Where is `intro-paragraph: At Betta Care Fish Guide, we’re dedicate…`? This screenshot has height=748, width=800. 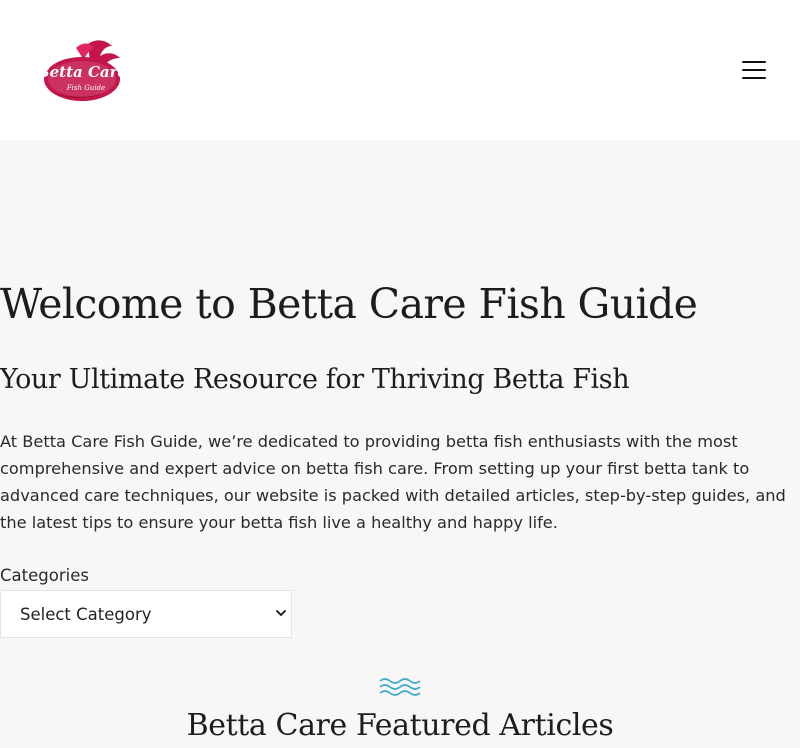
intro-paragraph: At Betta Care Fish Guide, we’re dedicate… is located at coordinates (393, 482).